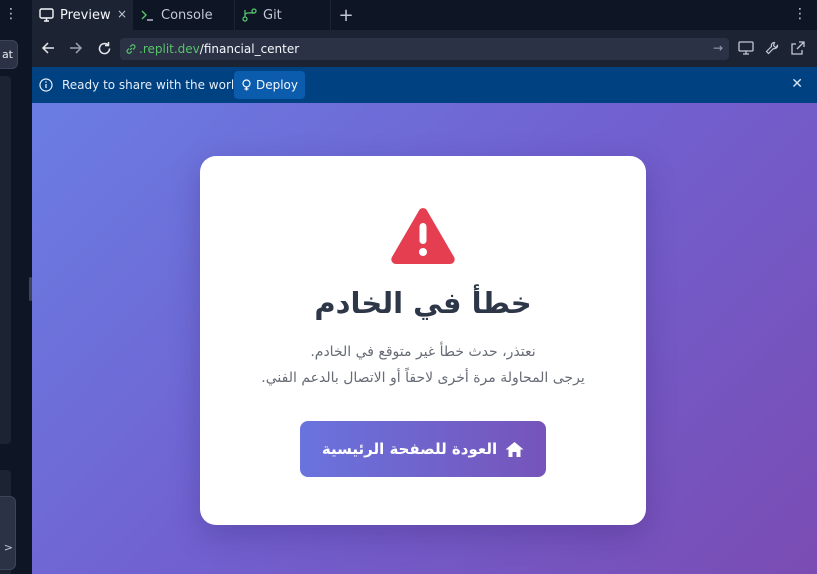 The image size is (817, 574). I want to click on url-toolbar: .replit.dev/financial_center →, so click(424, 48).